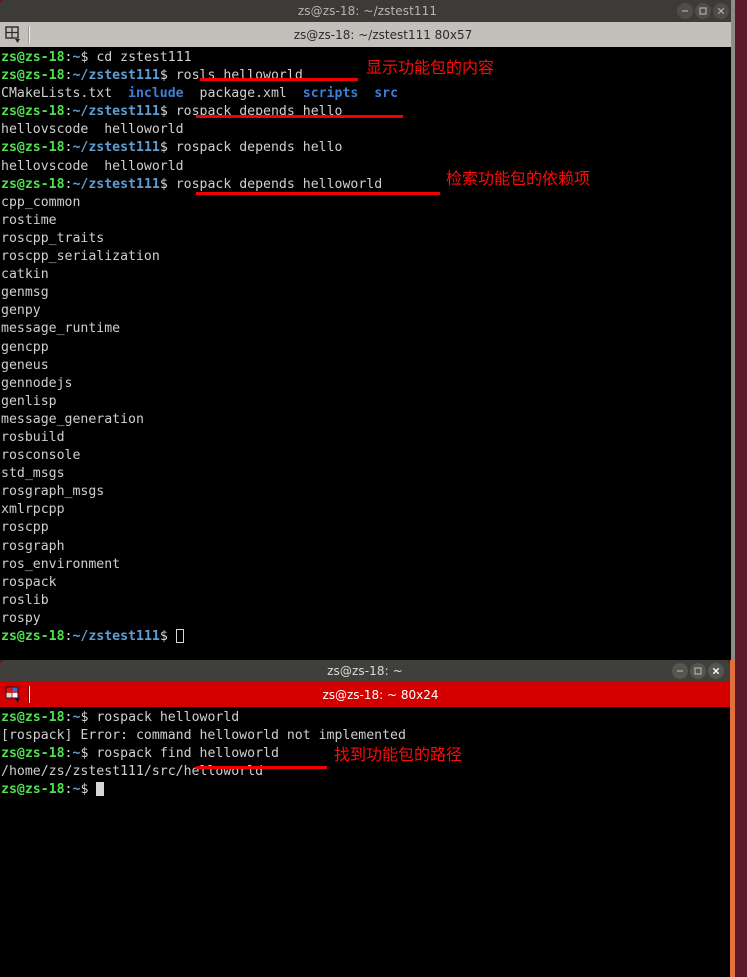 This screenshot has width=747, height=977. Describe the element at coordinates (25, 365) in the screenshot. I see `terminal-output-text: geneus` at that location.